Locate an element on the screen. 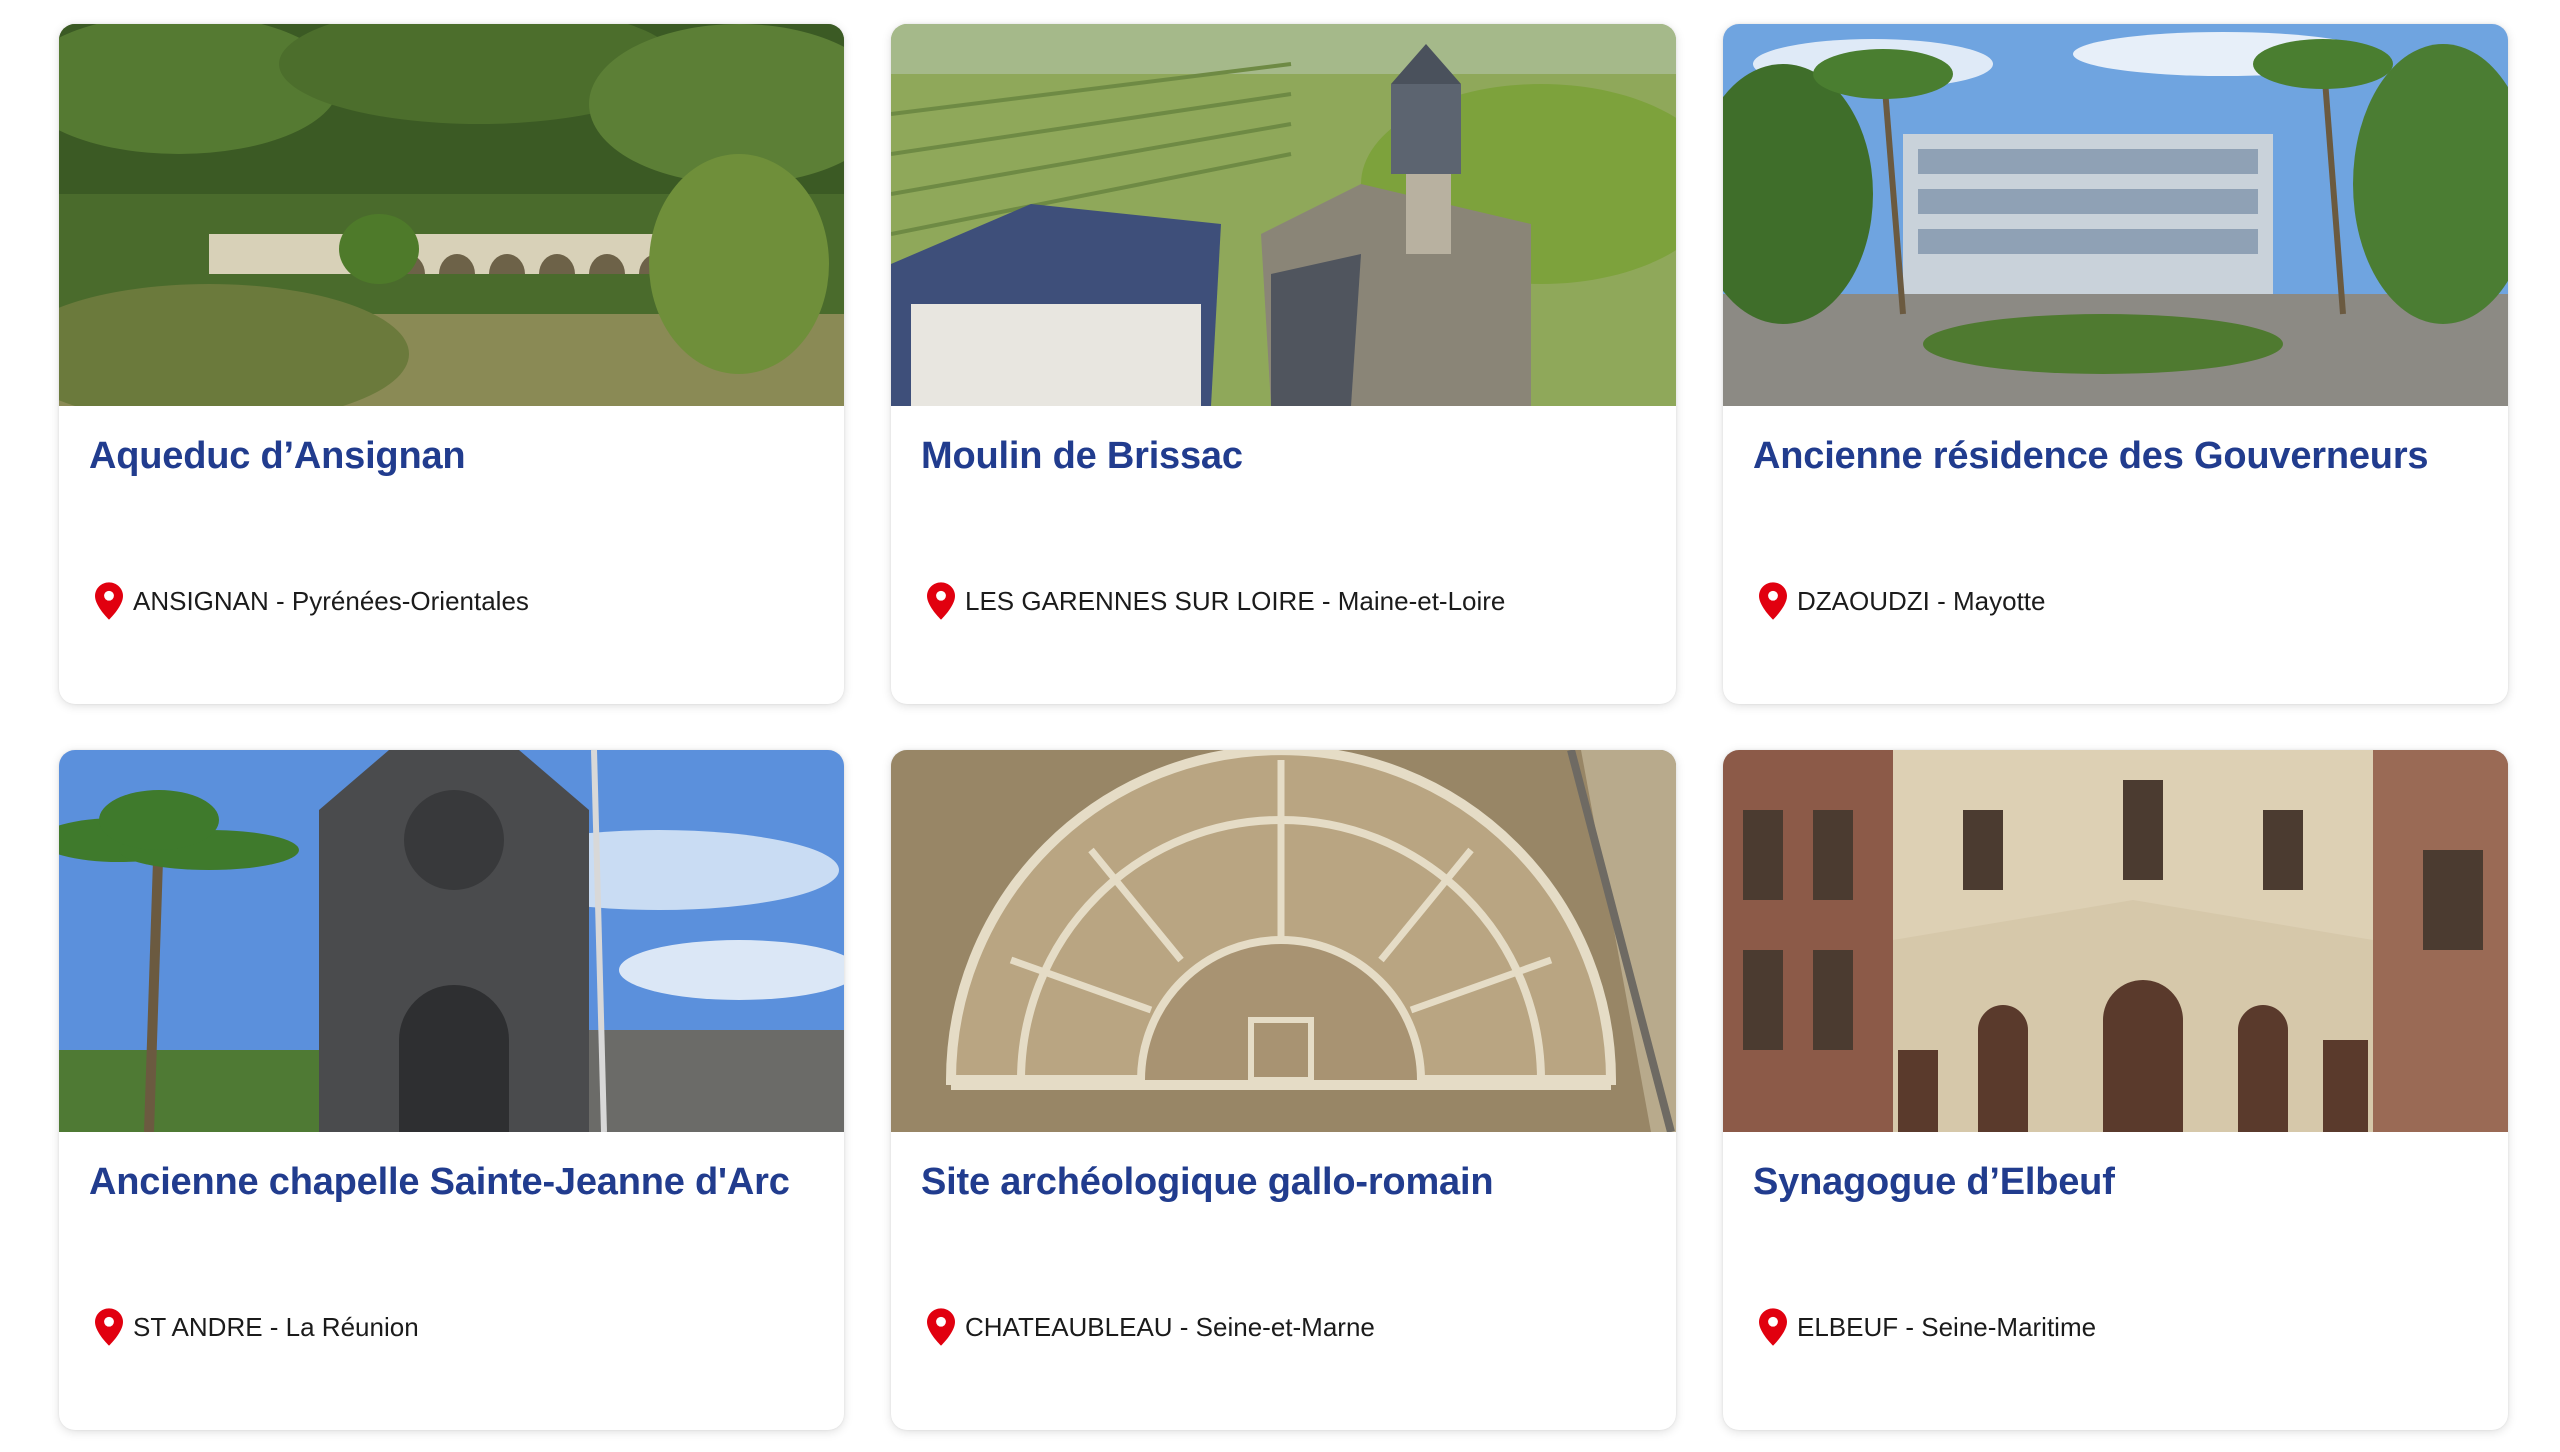  site-location: CHATEAUBLEAU - Seine-et-Marne is located at coordinates (1151, 1327).